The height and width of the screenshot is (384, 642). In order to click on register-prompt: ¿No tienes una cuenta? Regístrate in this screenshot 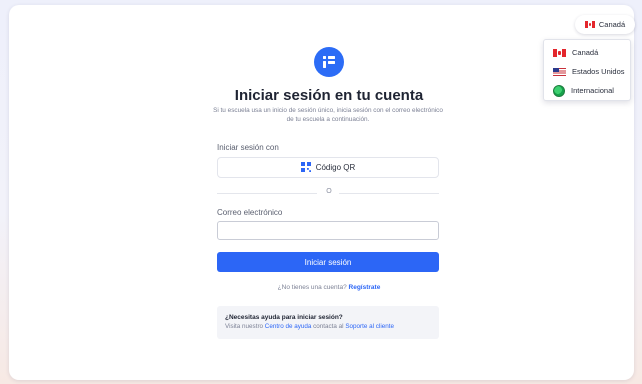, I will do `click(321, 287)`.